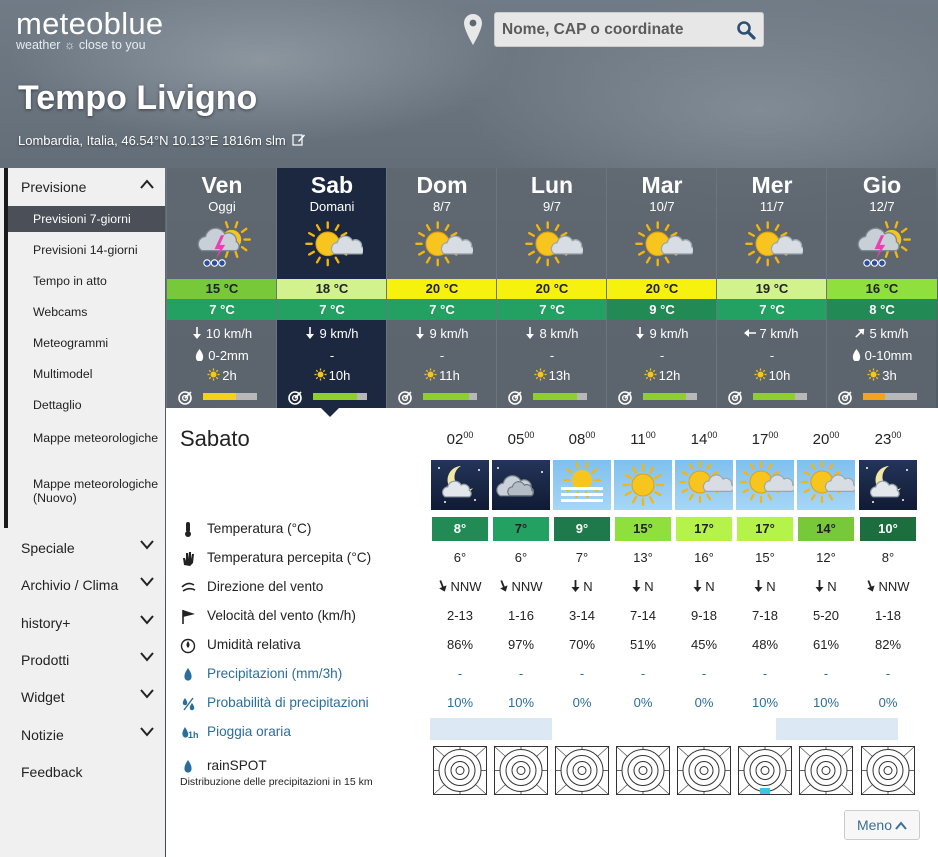 The height and width of the screenshot is (857, 938). I want to click on location-pin-icon, so click(473, 30).